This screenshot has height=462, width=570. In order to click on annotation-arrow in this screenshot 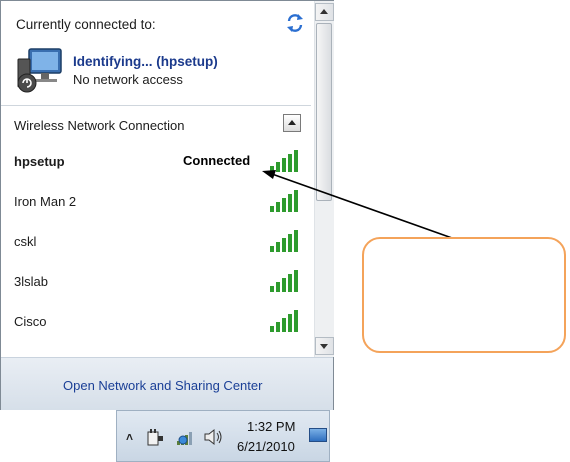, I will do `click(357, 204)`.